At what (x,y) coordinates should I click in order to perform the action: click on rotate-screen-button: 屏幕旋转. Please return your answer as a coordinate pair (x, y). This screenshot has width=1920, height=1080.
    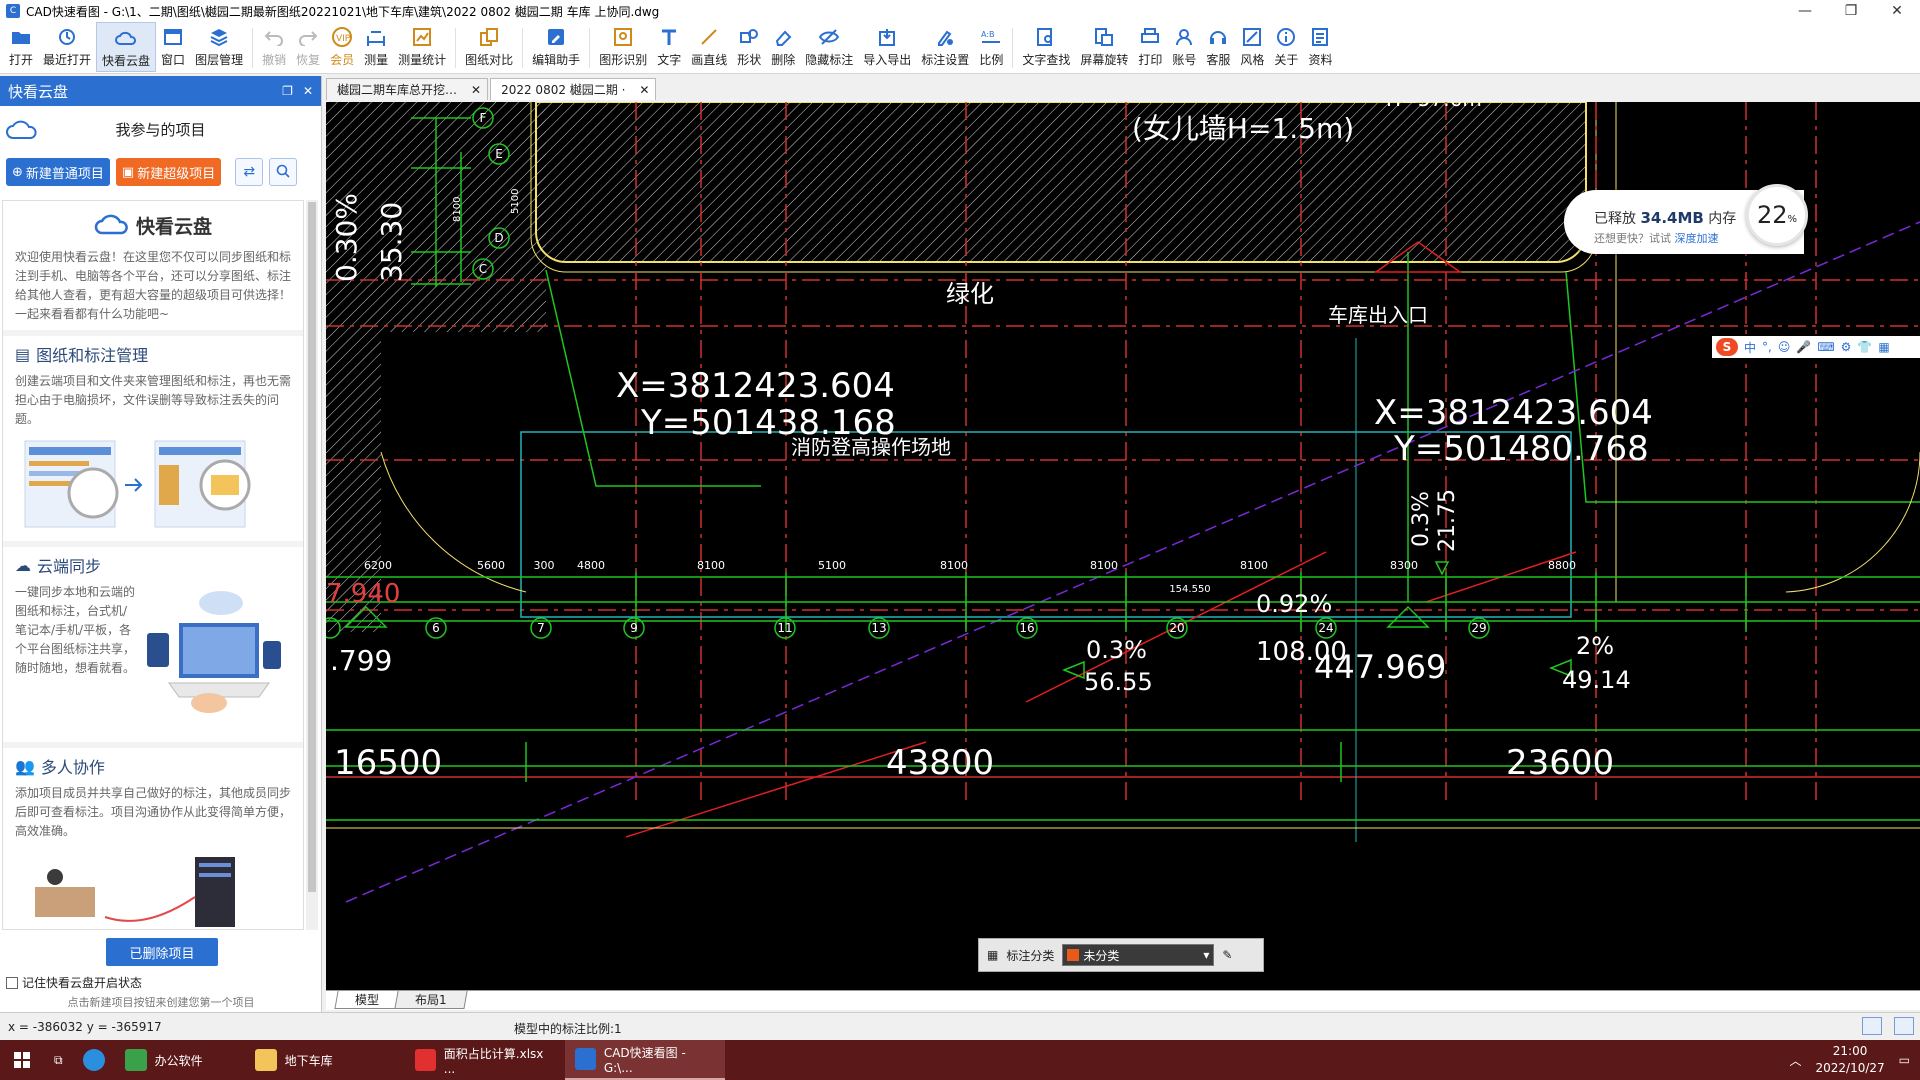
    Looking at the image, I should click on (1104, 47).